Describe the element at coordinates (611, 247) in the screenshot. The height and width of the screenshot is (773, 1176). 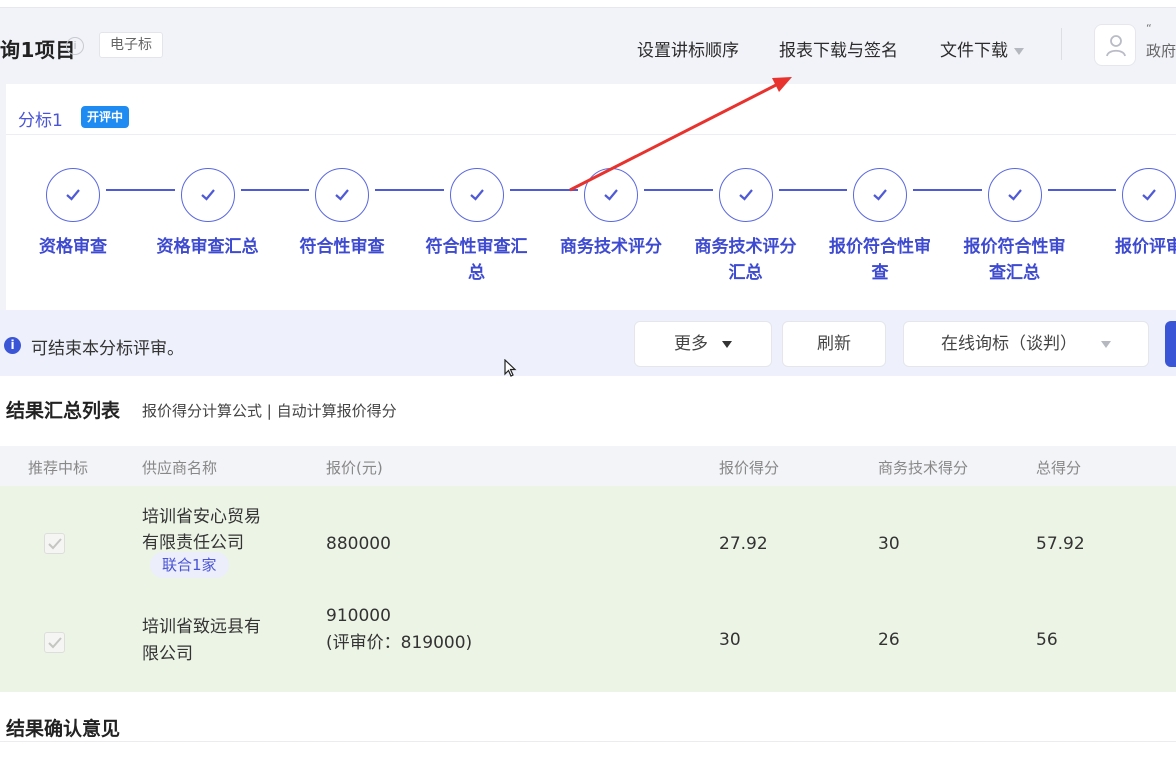
I see `step-label: 商务技术评分` at that location.